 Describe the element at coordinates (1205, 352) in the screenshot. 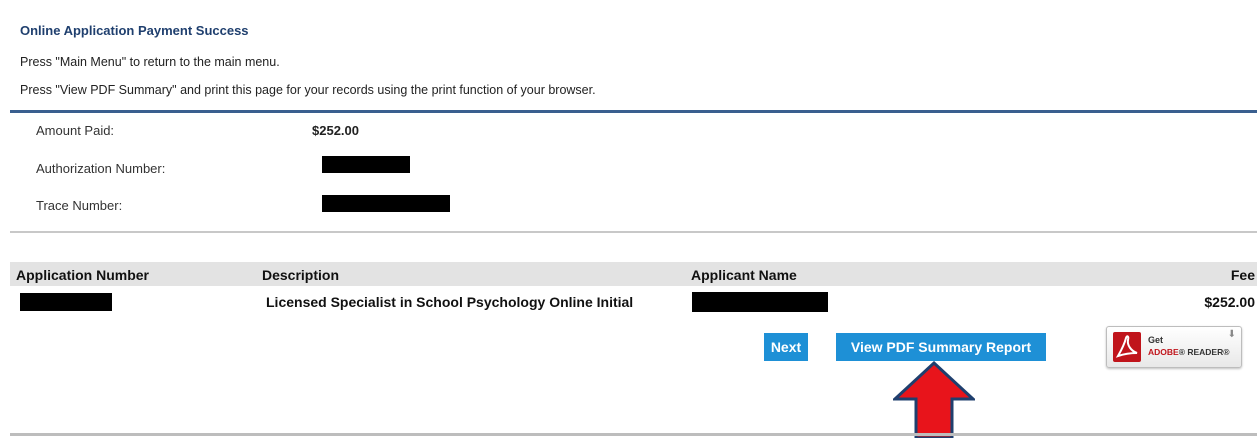

I see `adobe-reader-word: READER` at that location.